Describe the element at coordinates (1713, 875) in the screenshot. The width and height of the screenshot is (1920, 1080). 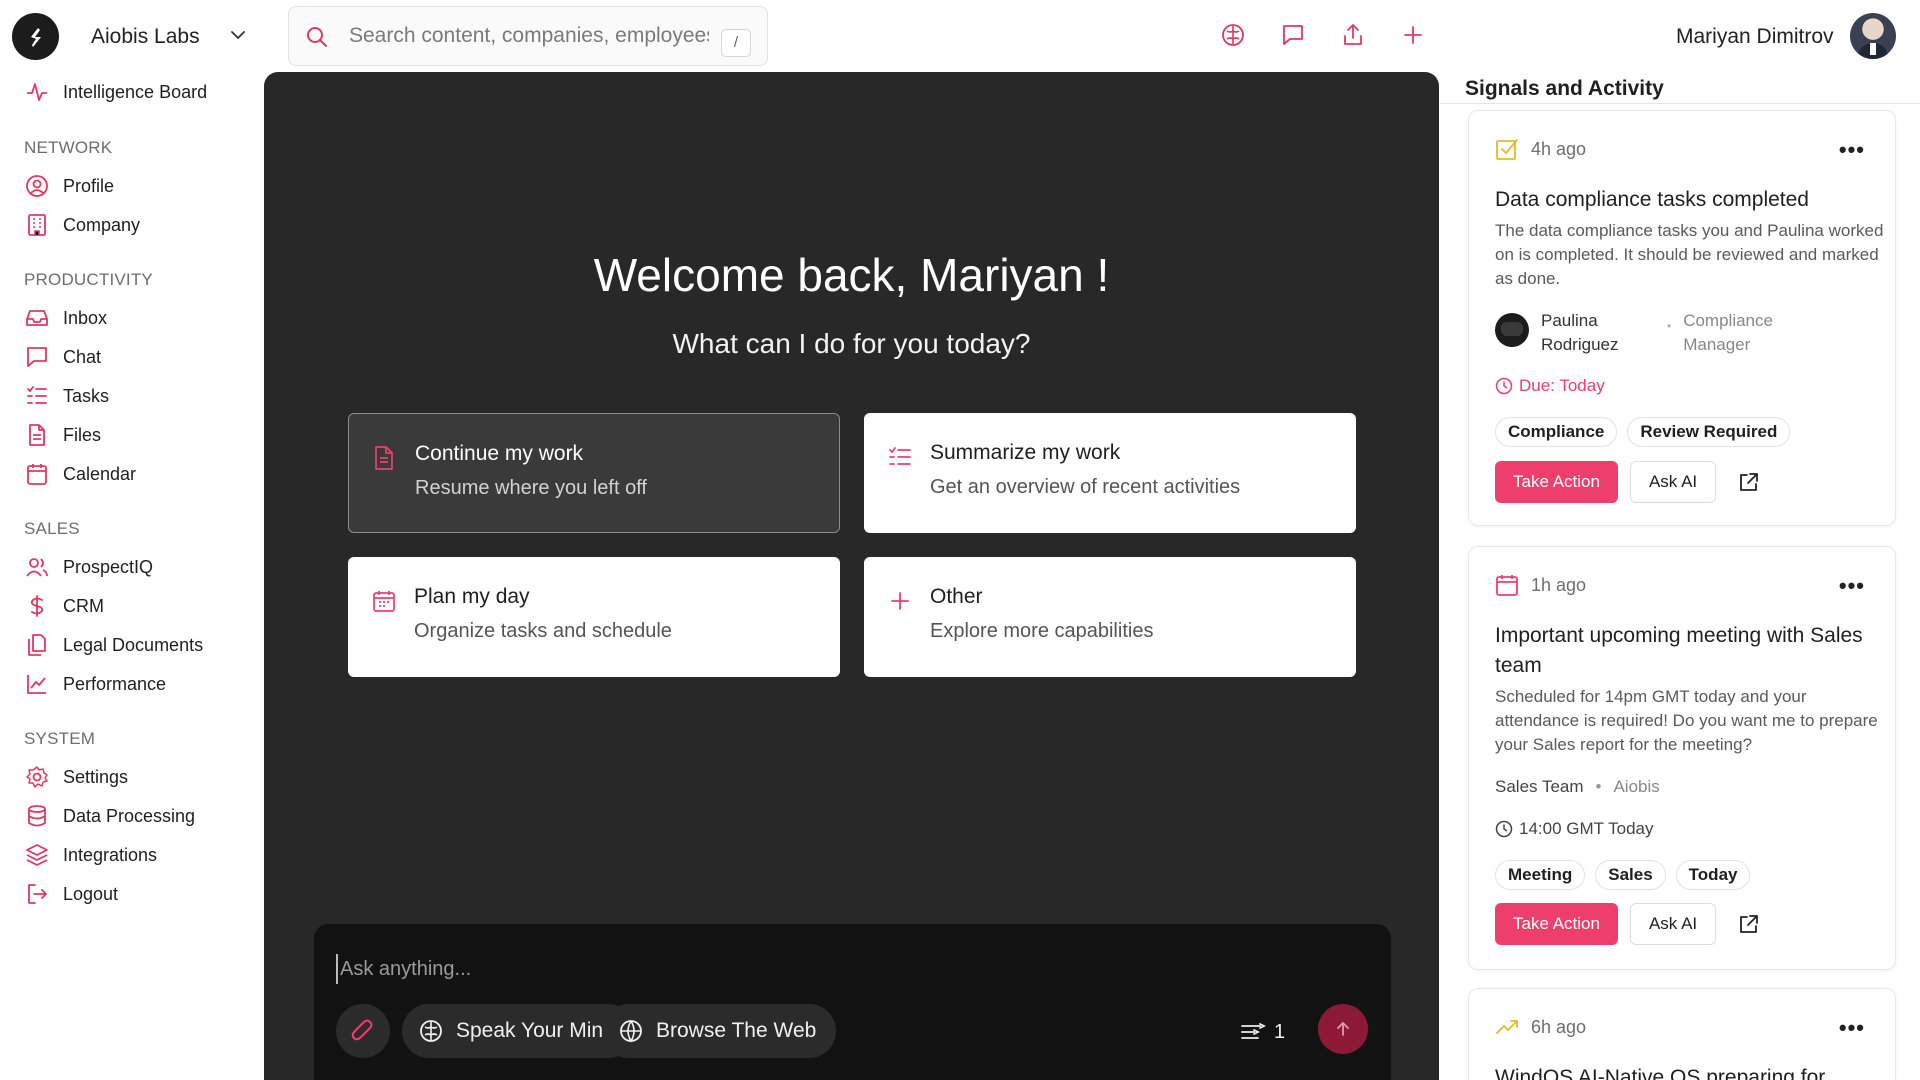
I see `tag: Today` at that location.